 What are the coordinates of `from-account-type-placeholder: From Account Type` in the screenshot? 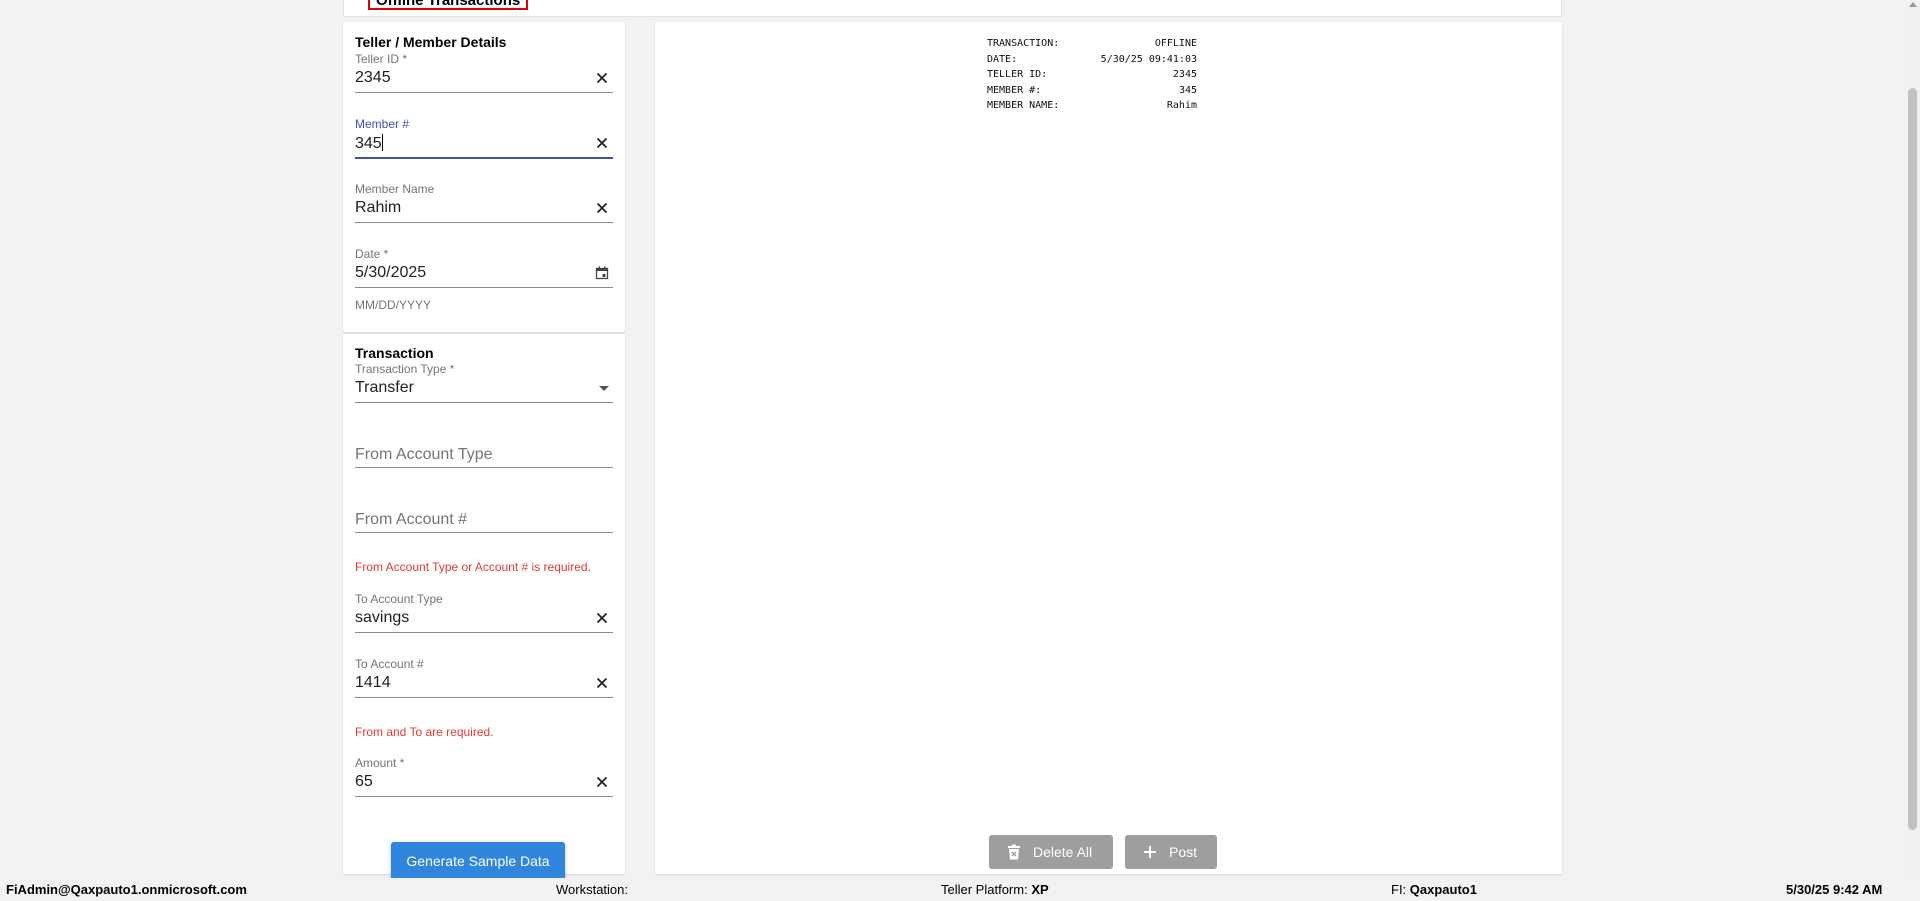 It's located at (424, 455).